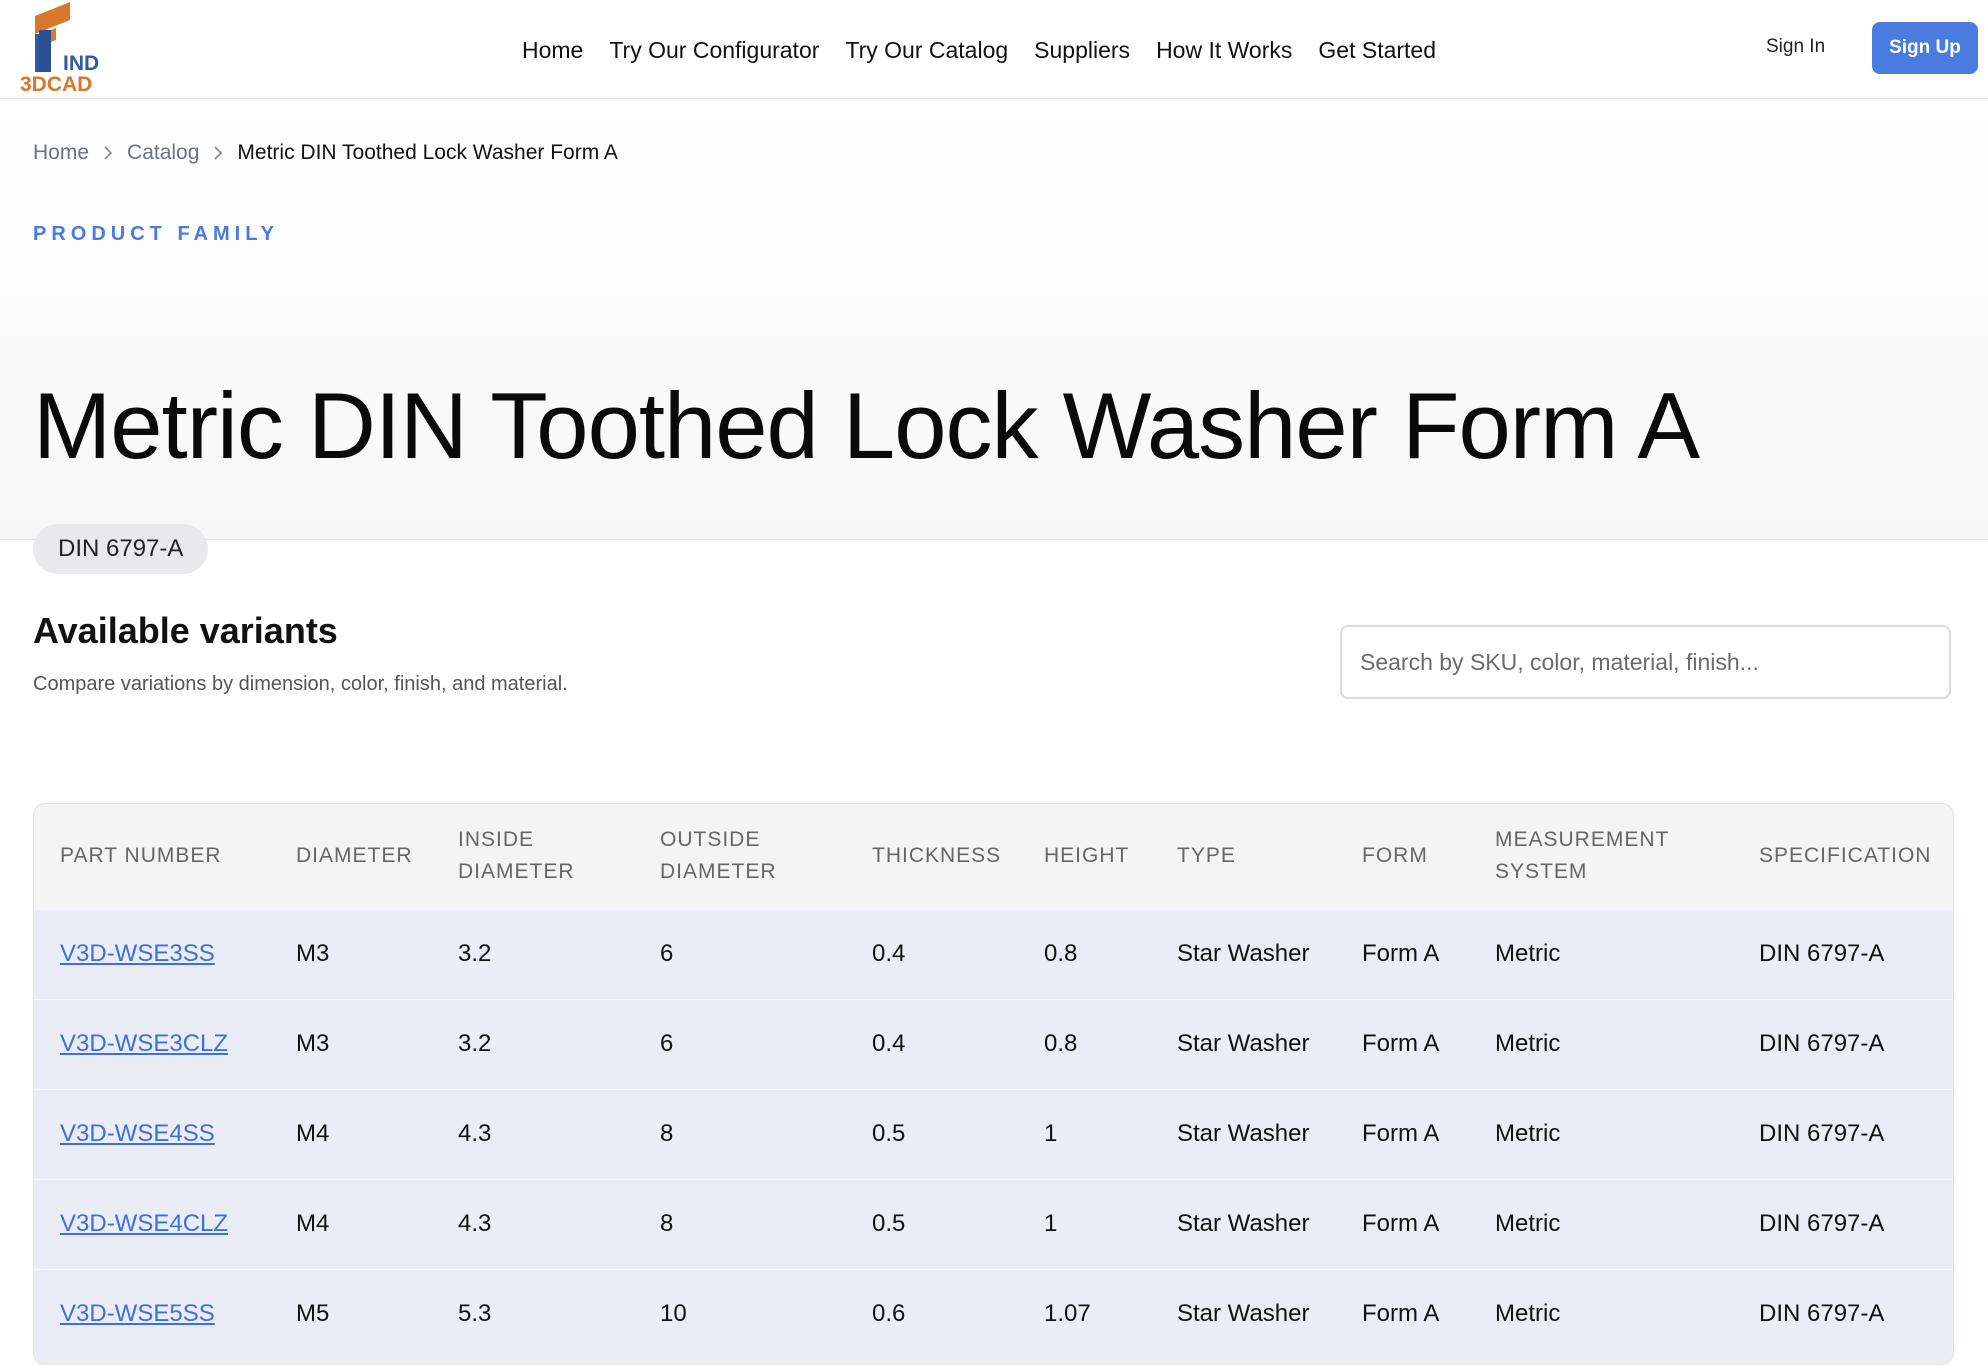  Describe the element at coordinates (152, 856) in the screenshot. I see `column-header-part-number: PART NUMBER` at that location.